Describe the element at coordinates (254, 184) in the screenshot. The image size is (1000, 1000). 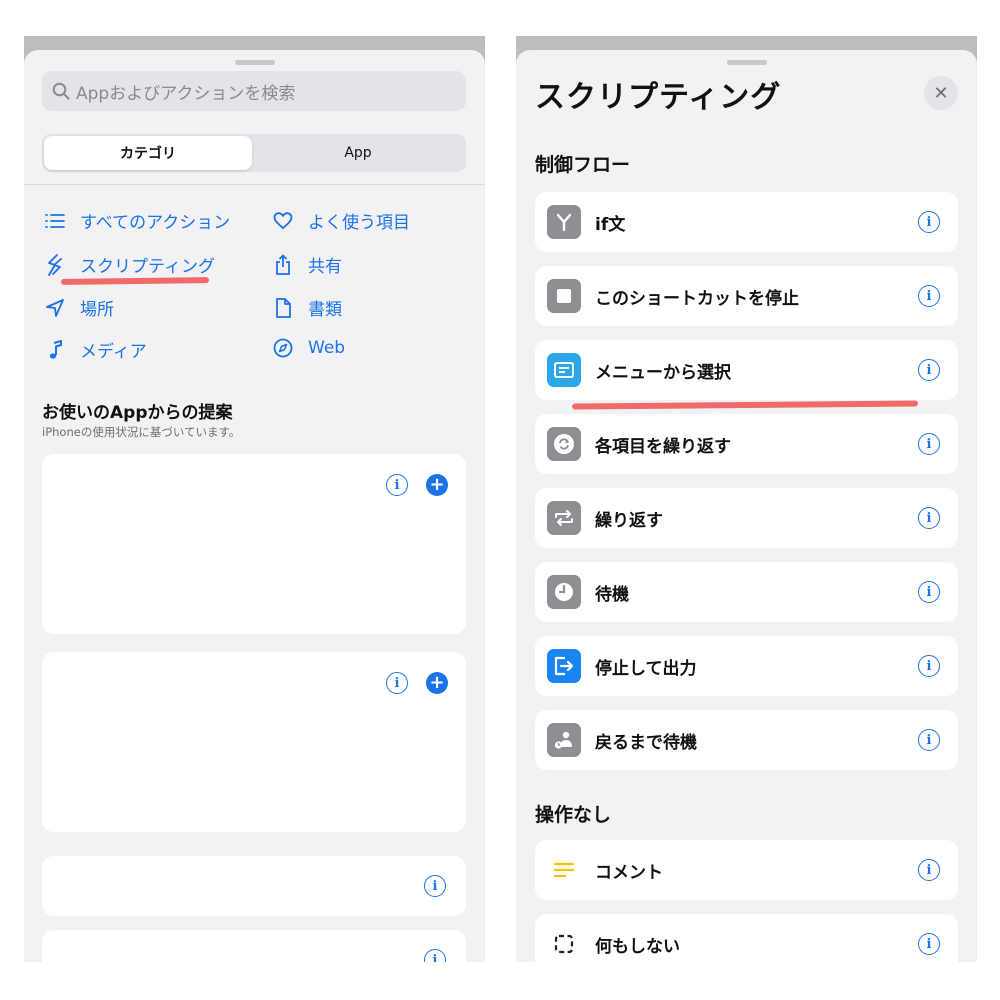
I see `divider` at that location.